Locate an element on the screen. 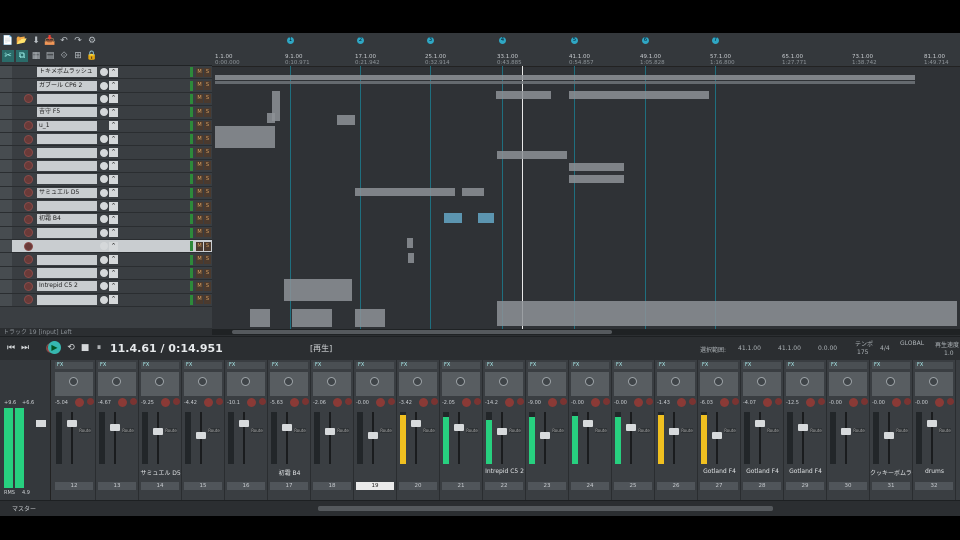  toolbar-toggle: ✂ is located at coordinates (8, 56).